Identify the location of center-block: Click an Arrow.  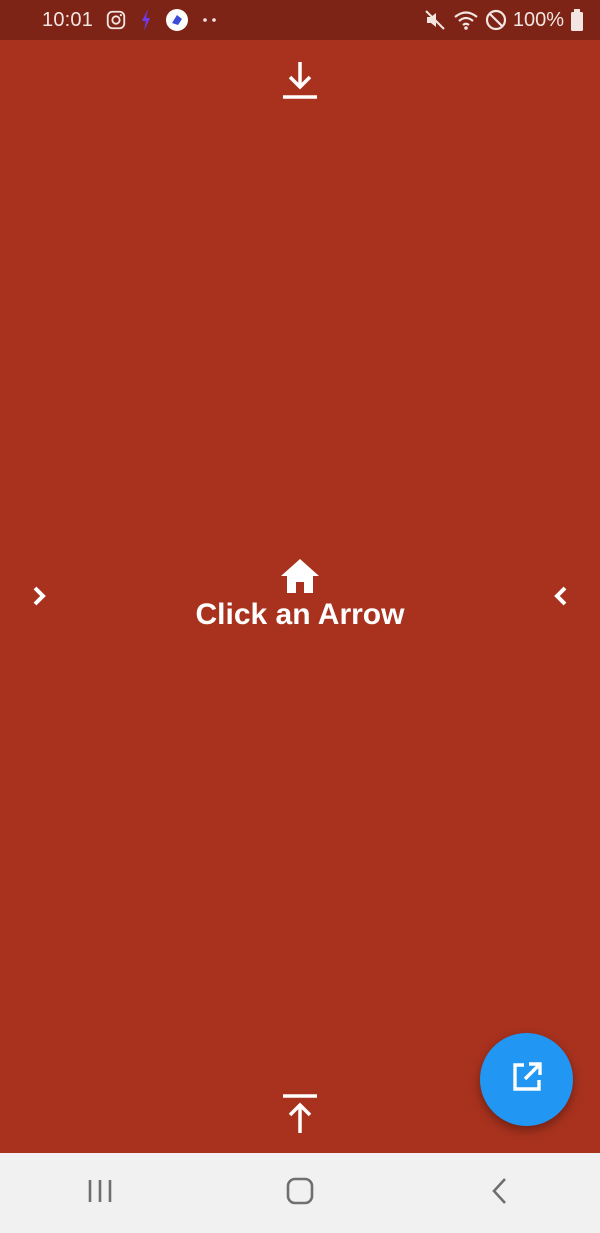
(300, 594).